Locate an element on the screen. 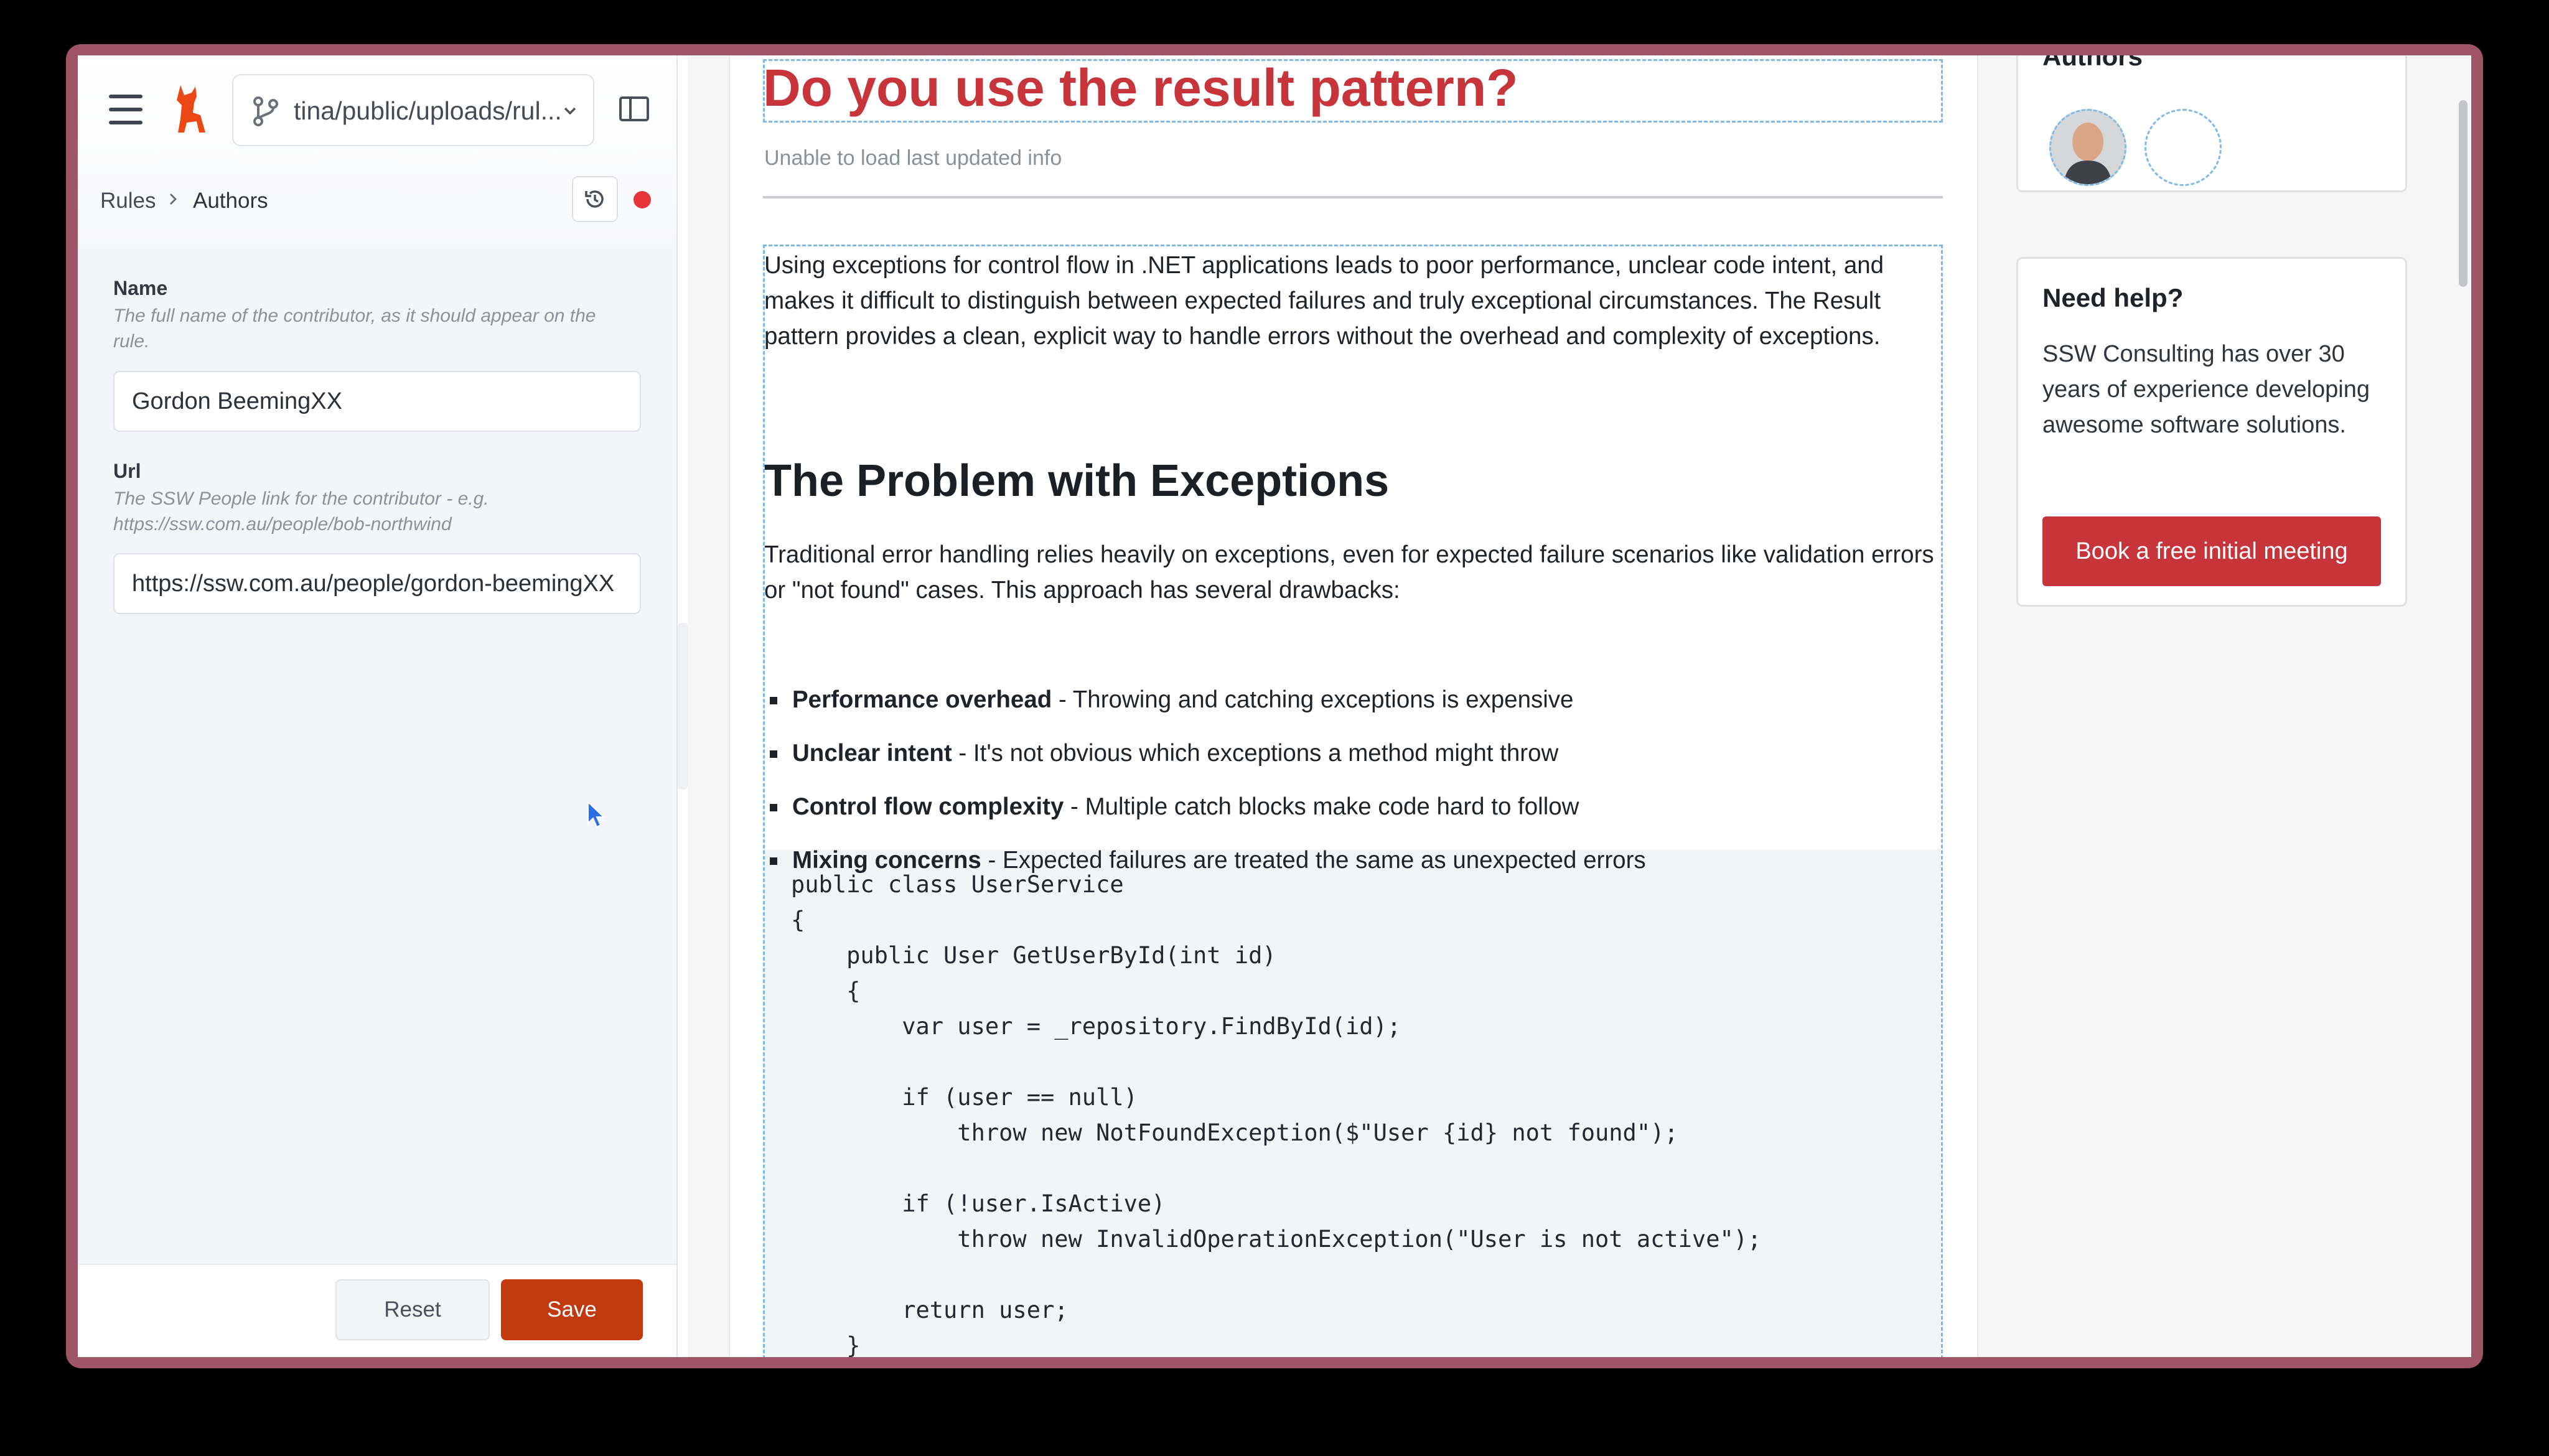 This screenshot has height=1456, width=2549. page-title: Do you use the result pattern? is located at coordinates (1140, 87).